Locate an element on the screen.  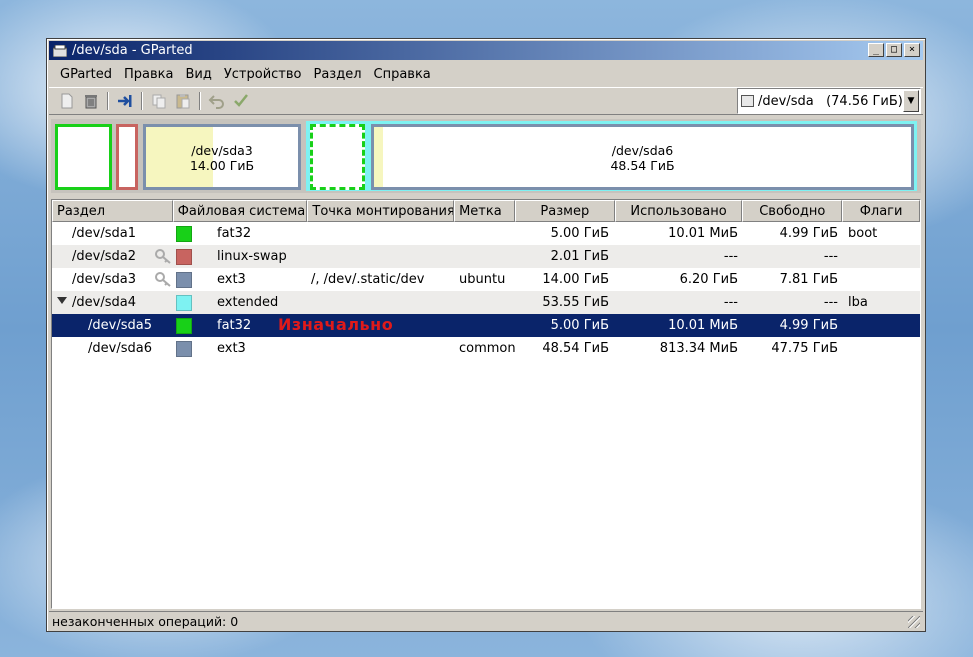
new-document-icon is located at coordinates (67, 101).